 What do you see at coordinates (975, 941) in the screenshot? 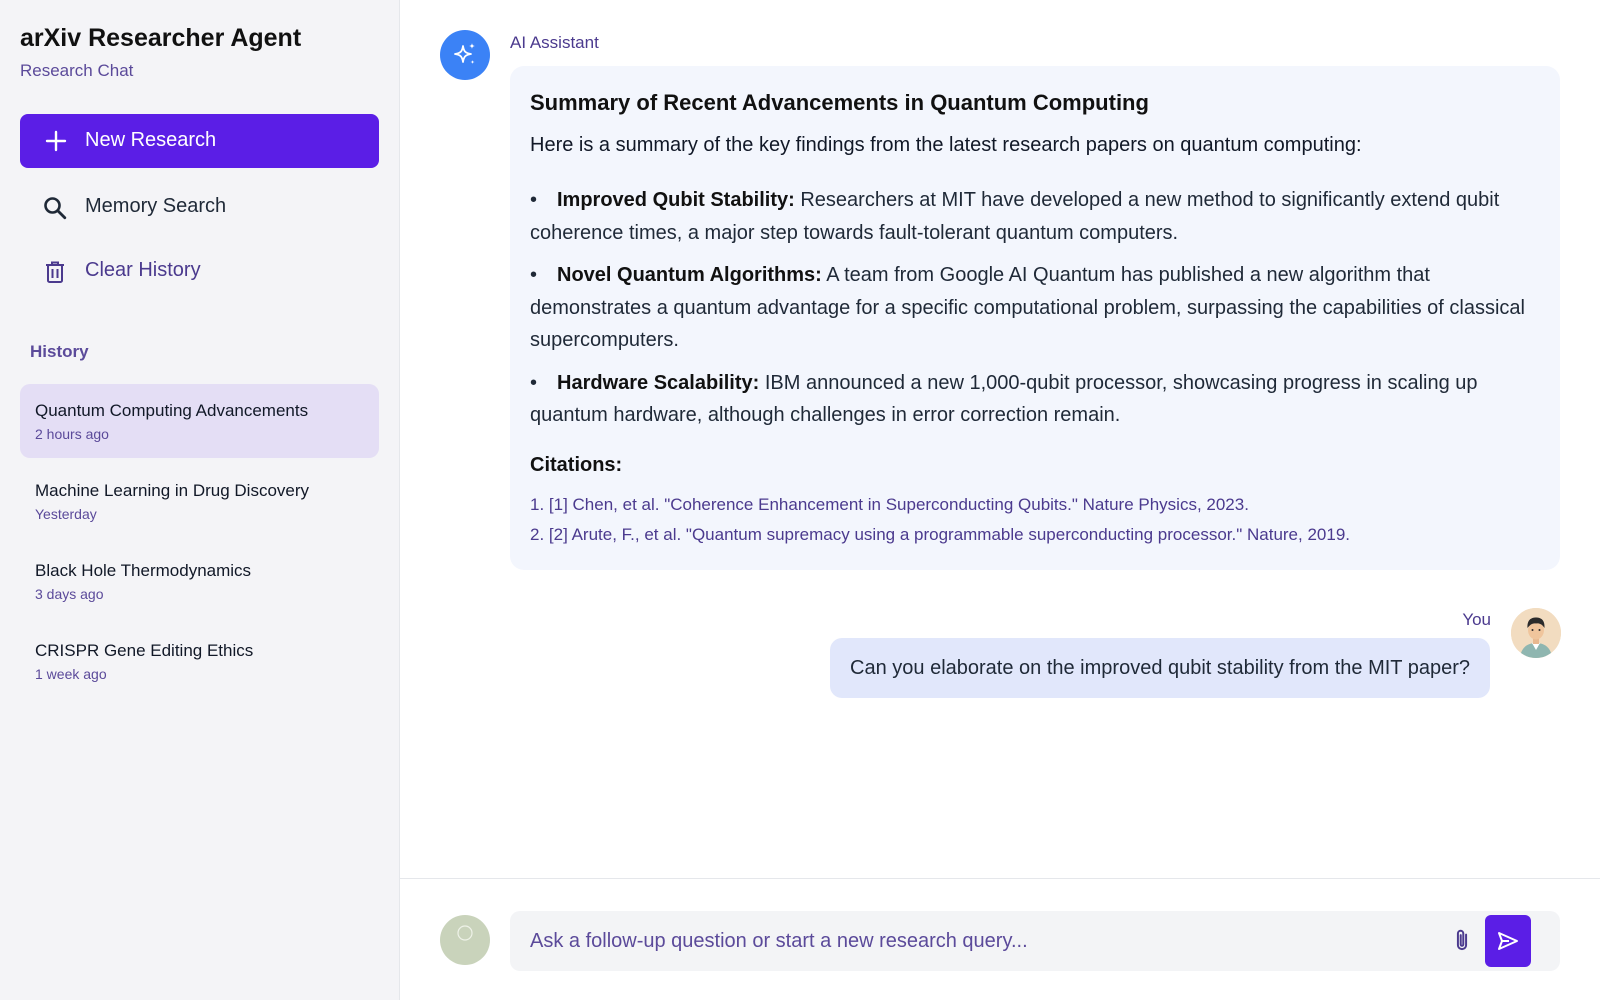
I see `query-input` at bounding box center [975, 941].